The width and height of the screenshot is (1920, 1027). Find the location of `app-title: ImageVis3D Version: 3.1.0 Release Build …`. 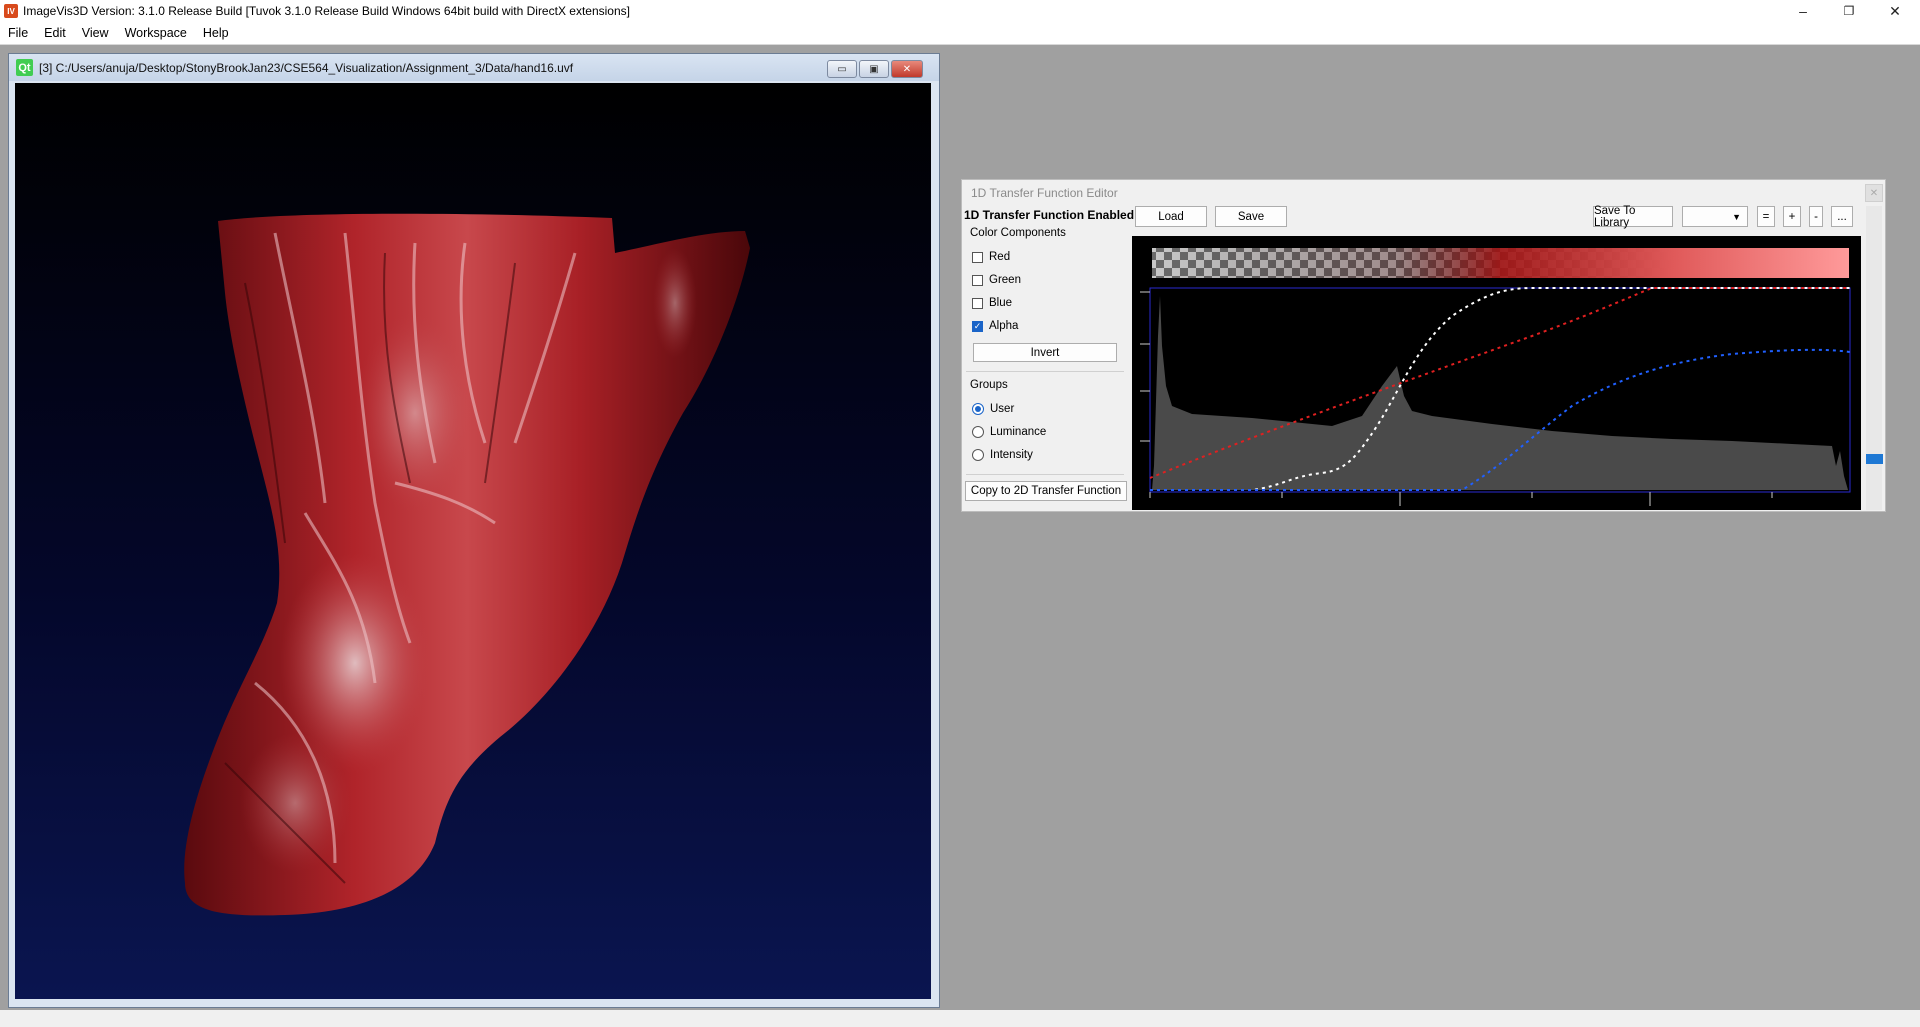

app-title: ImageVis3D Version: 3.1.0 Release Build … is located at coordinates (326, 11).